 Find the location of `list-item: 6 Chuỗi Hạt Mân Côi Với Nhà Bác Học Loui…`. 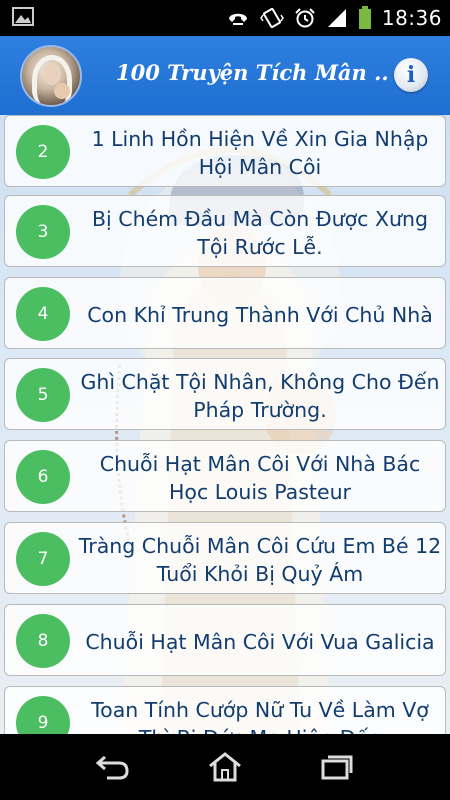

list-item: 6 Chuỗi Hạt Mân Côi Với Nhà Bác Học Loui… is located at coordinates (225, 476).